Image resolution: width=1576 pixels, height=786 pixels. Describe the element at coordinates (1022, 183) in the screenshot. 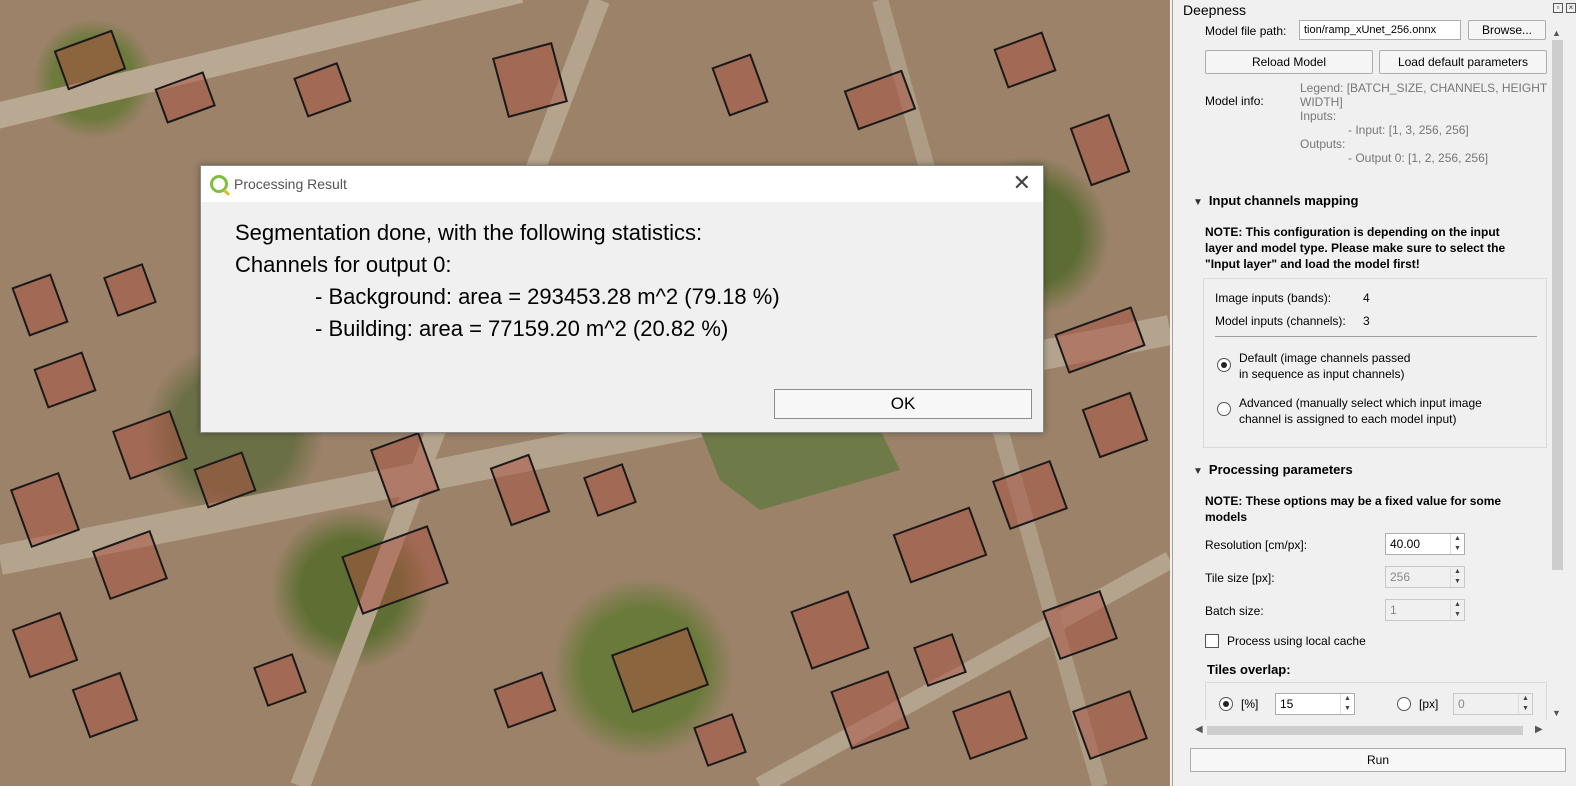

I see `close-icon: ✕` at that location.